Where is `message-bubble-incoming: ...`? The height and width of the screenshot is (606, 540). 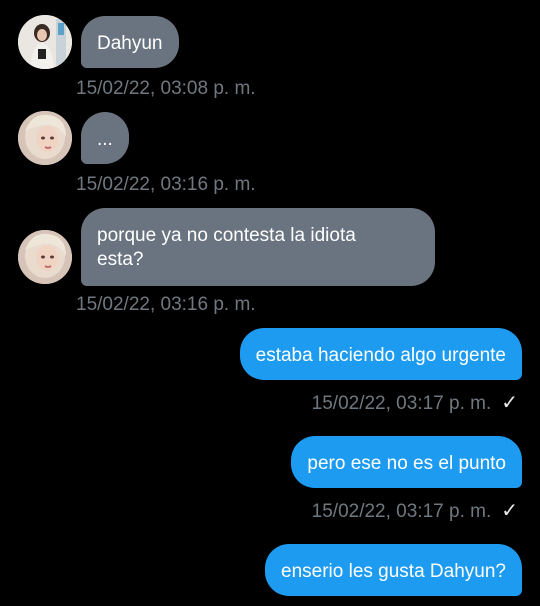 message-bubble-incoming: ... is located at coordinates (105, 138).